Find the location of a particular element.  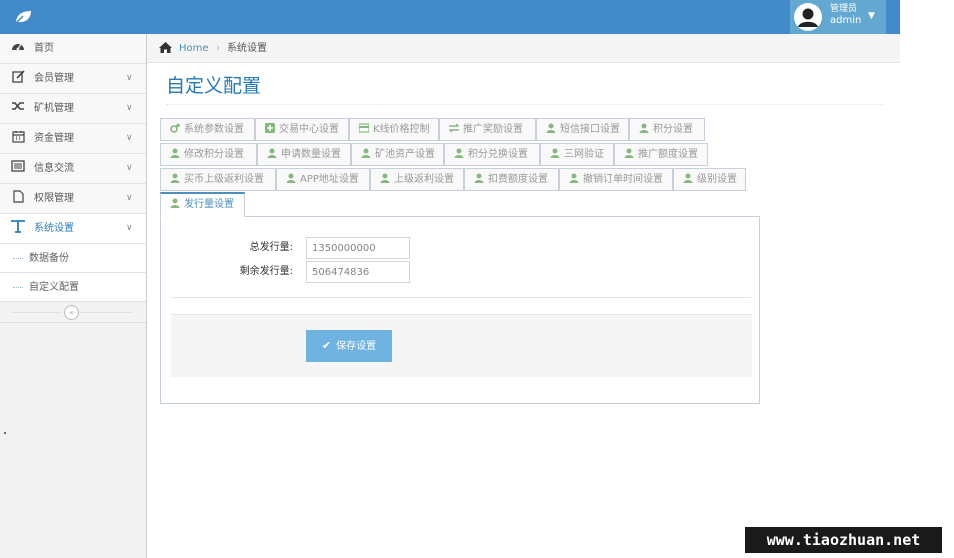

save-settings-label: 保存设置 is located at coordinates (356, 346).